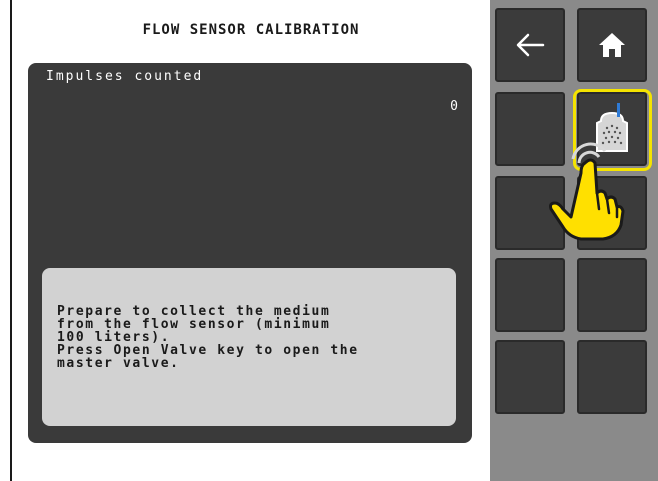 The width and height of the screenshot is (658, 481). What do you see at coordinates (125, 76) in the screenshot?
I see `impulses-counted-label: Impulses counted` at bounding box center [125, 76].